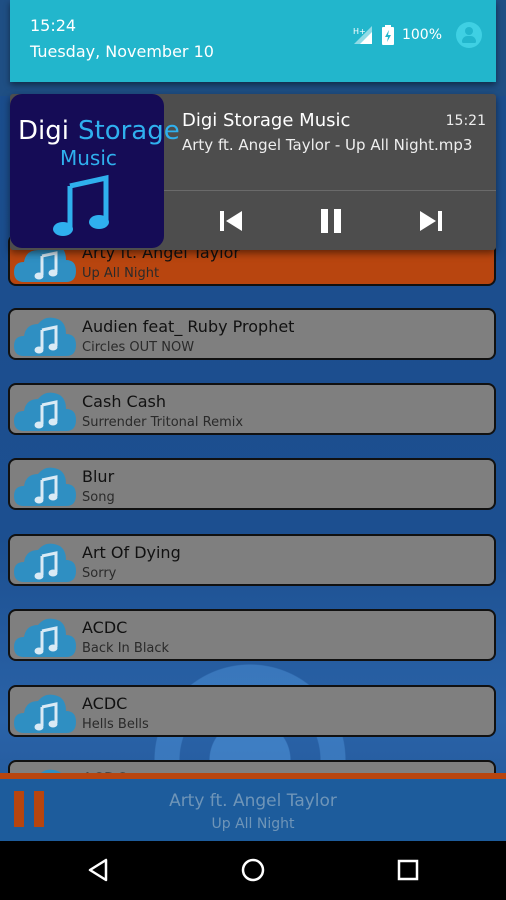  Describe the element at coordinates (266, 120) in the screenshot. I see `notification-app-name: Digi Storage Music` at that location.